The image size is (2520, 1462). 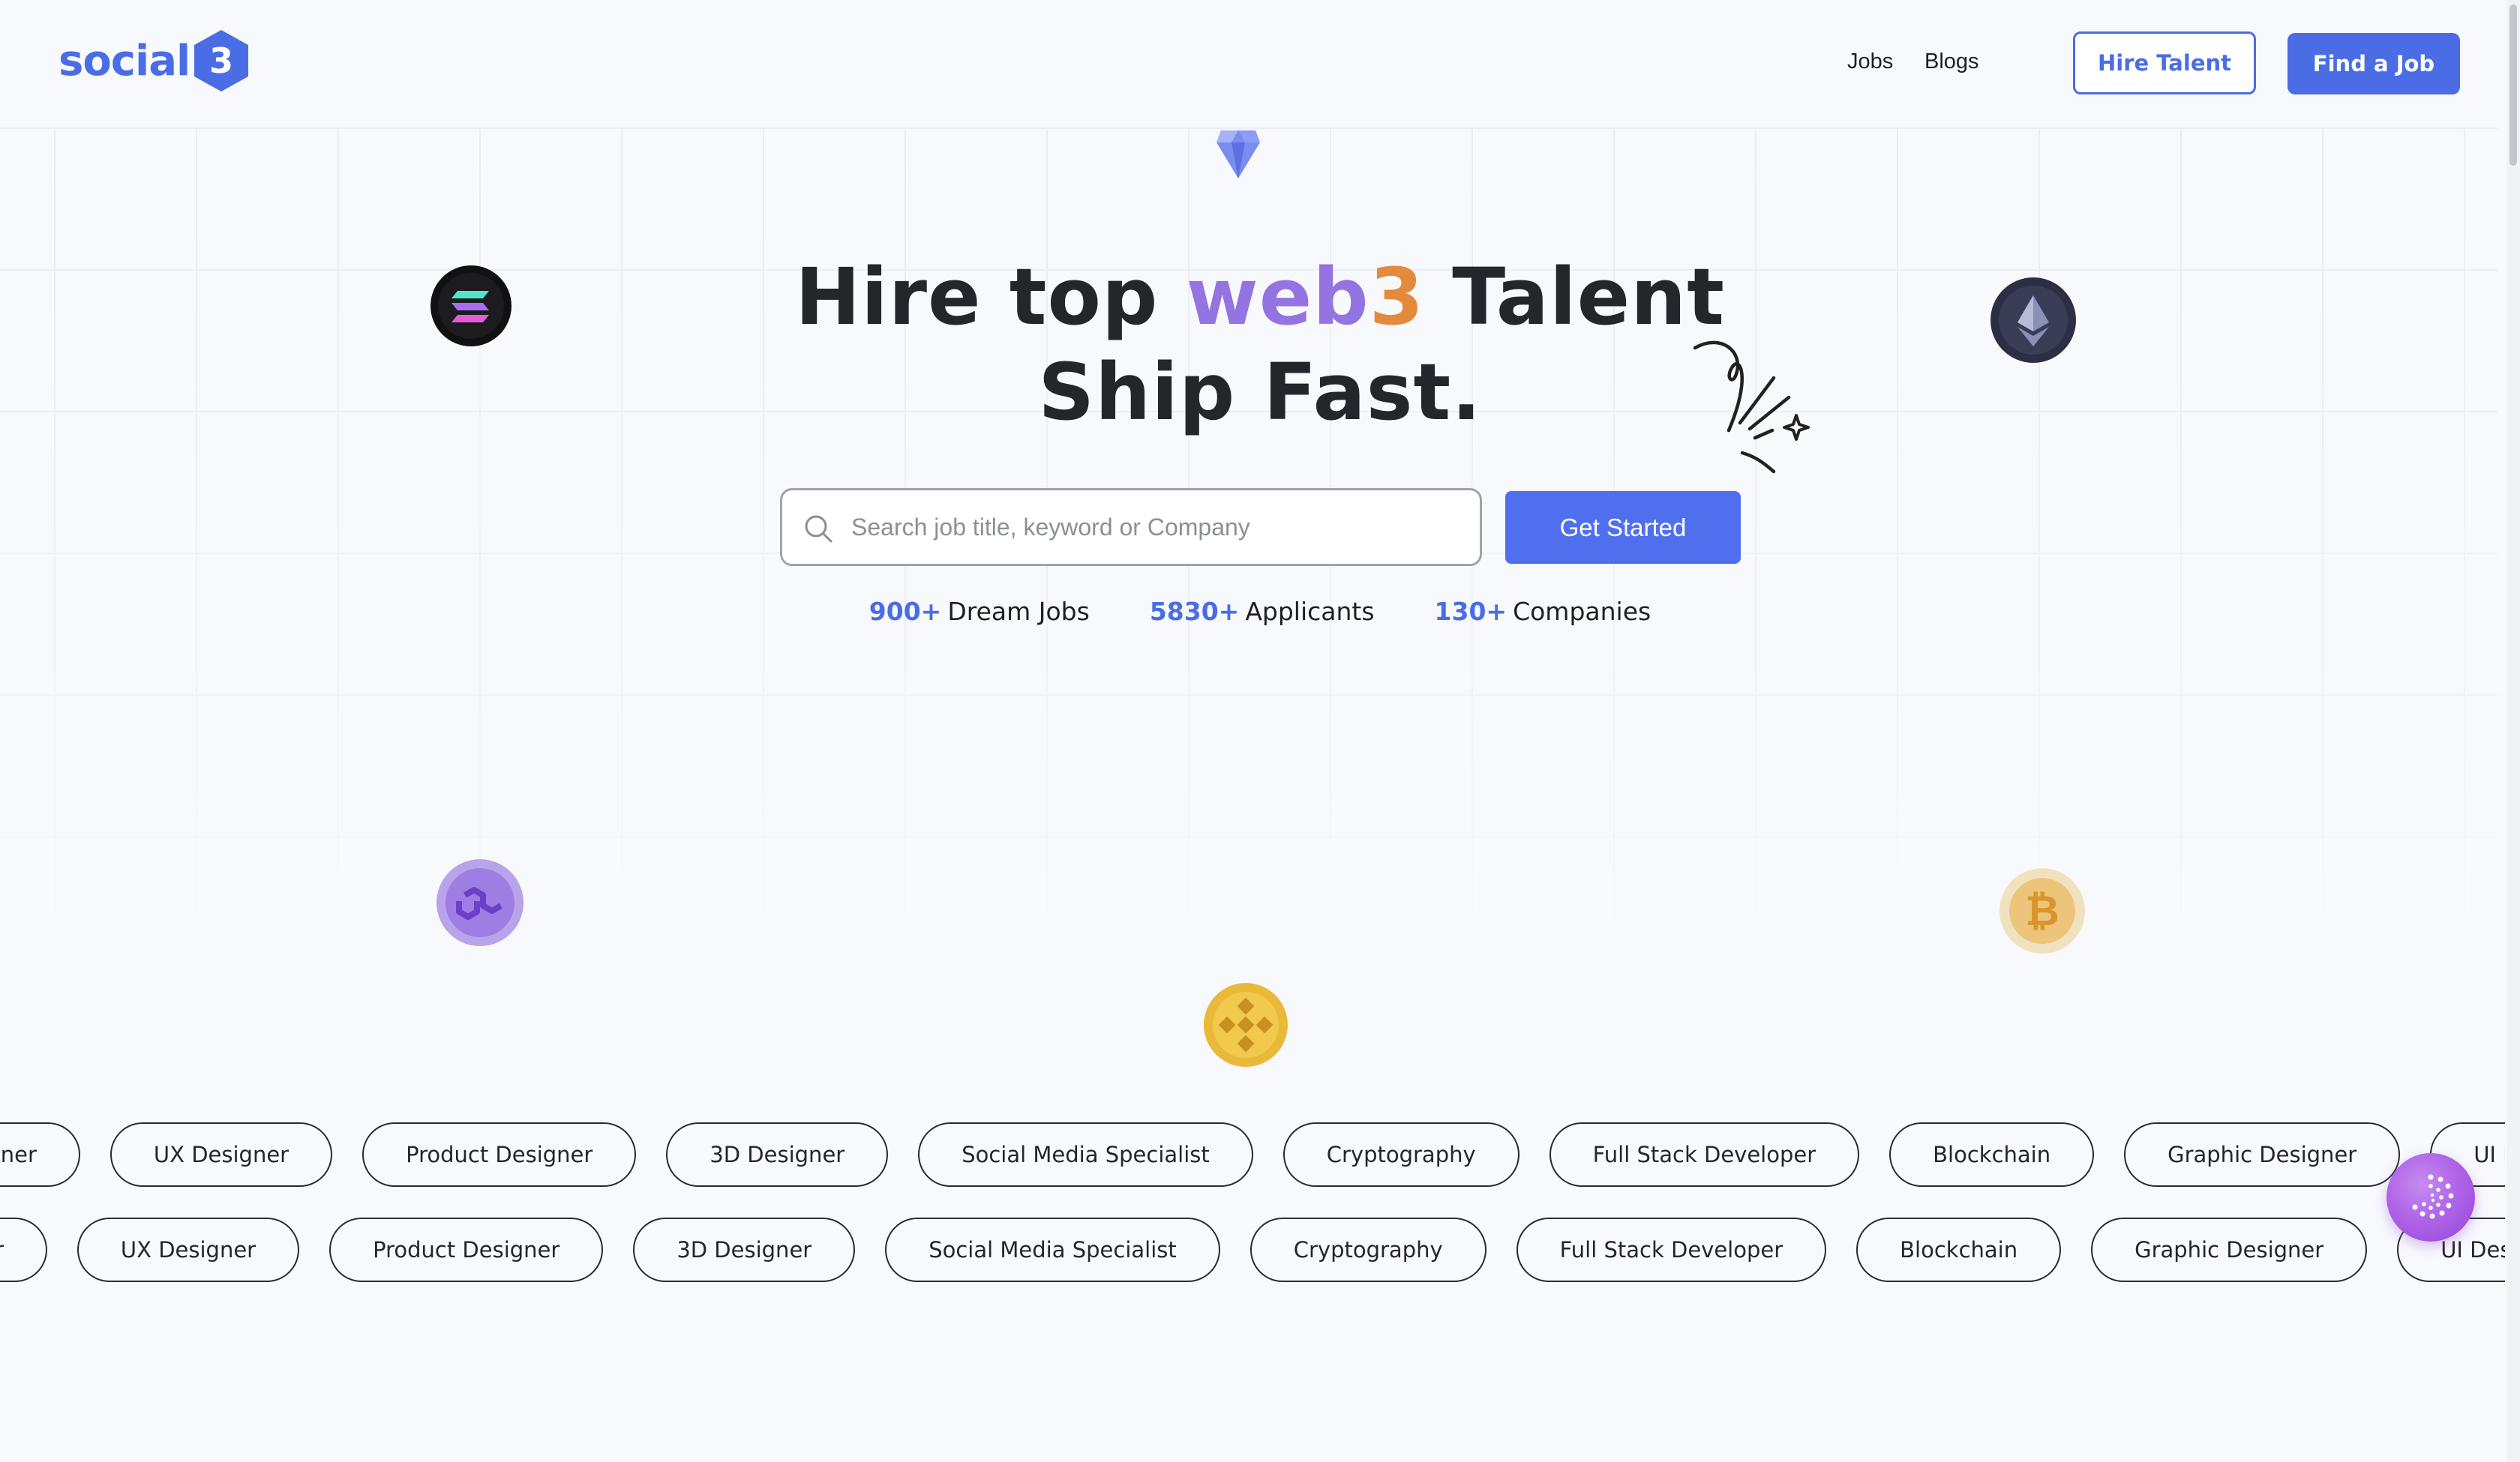 I want to click on stat-label: Applicants, so click(x=1310, y=611).